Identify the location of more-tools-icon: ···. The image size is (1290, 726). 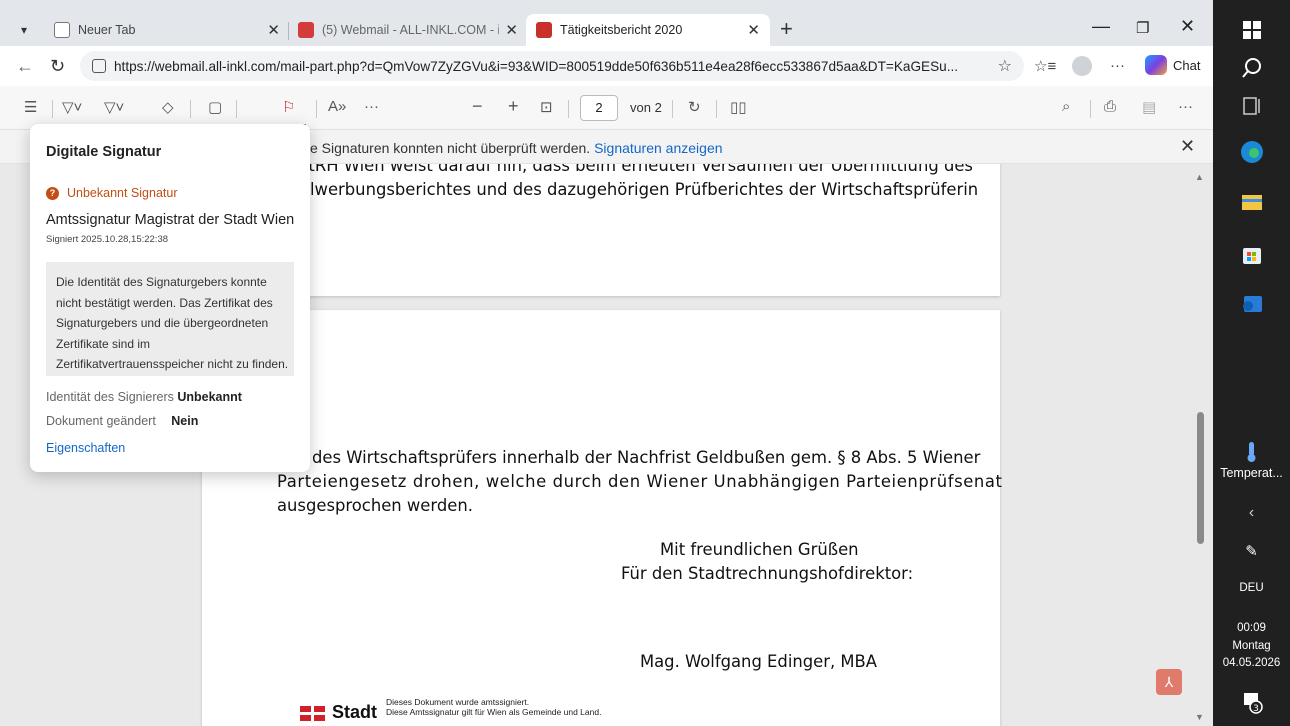
(371, 106).